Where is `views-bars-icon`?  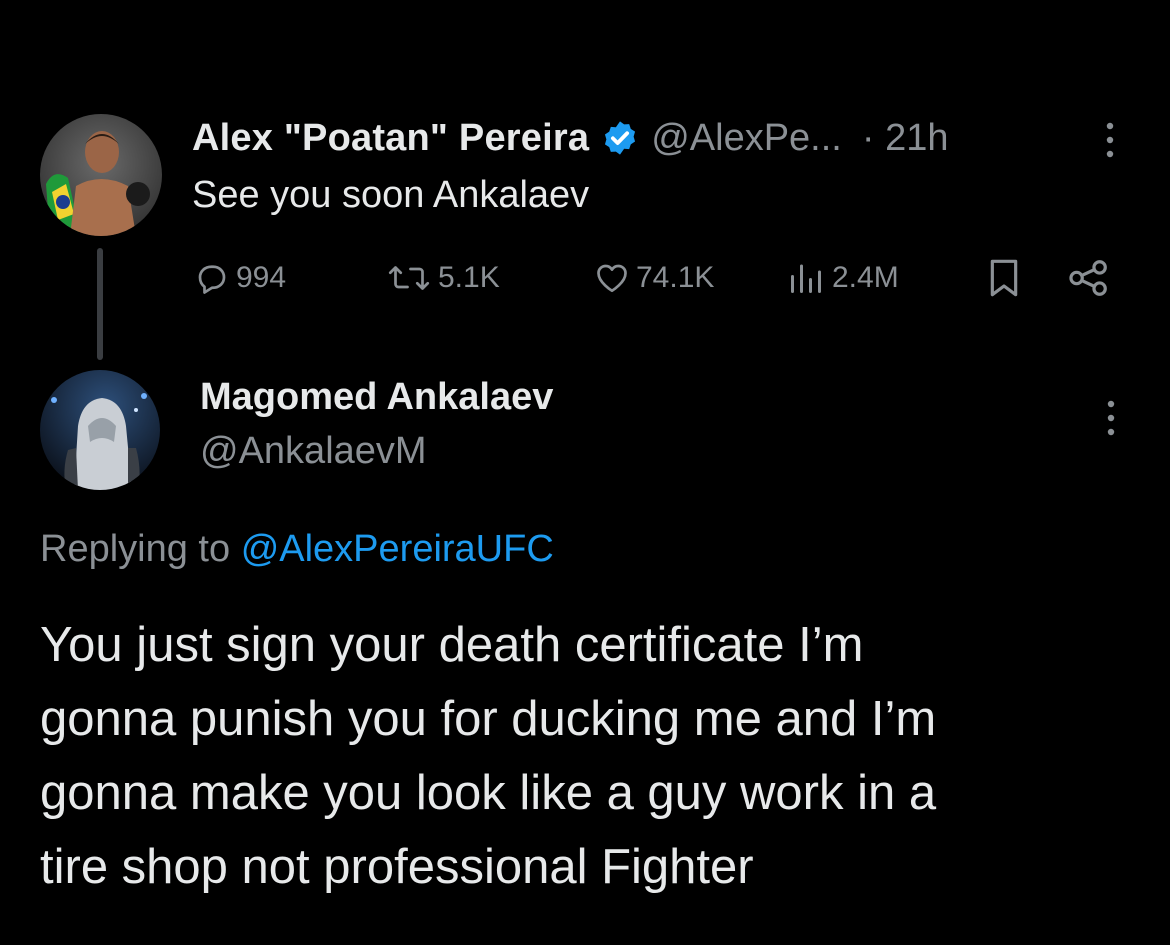
views-bars-icon is located at coordinates (806, 278).